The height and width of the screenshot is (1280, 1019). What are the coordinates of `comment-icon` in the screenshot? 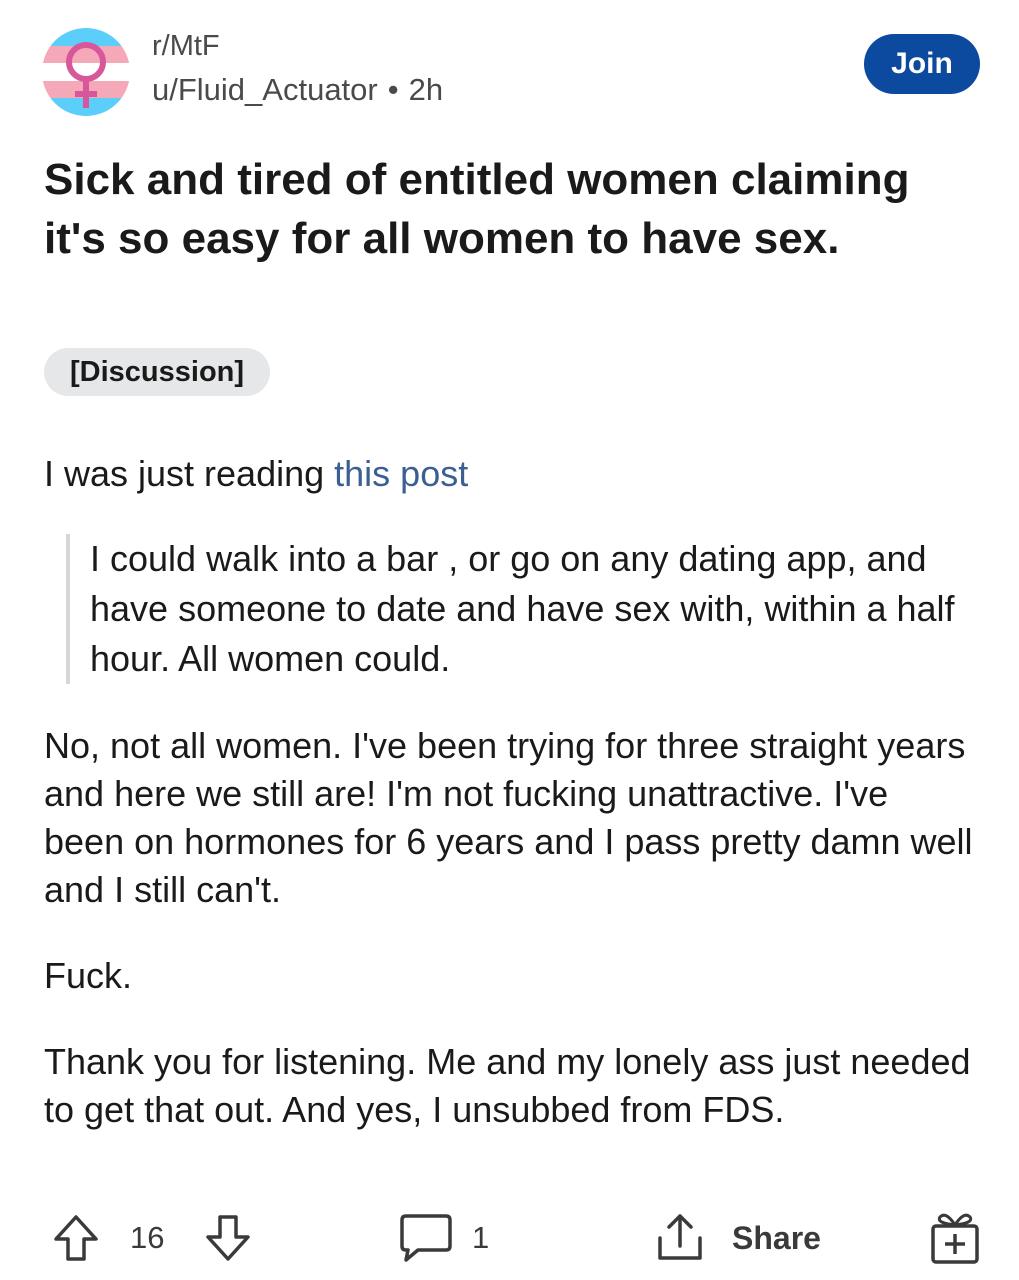 It's located at (426, 1238).